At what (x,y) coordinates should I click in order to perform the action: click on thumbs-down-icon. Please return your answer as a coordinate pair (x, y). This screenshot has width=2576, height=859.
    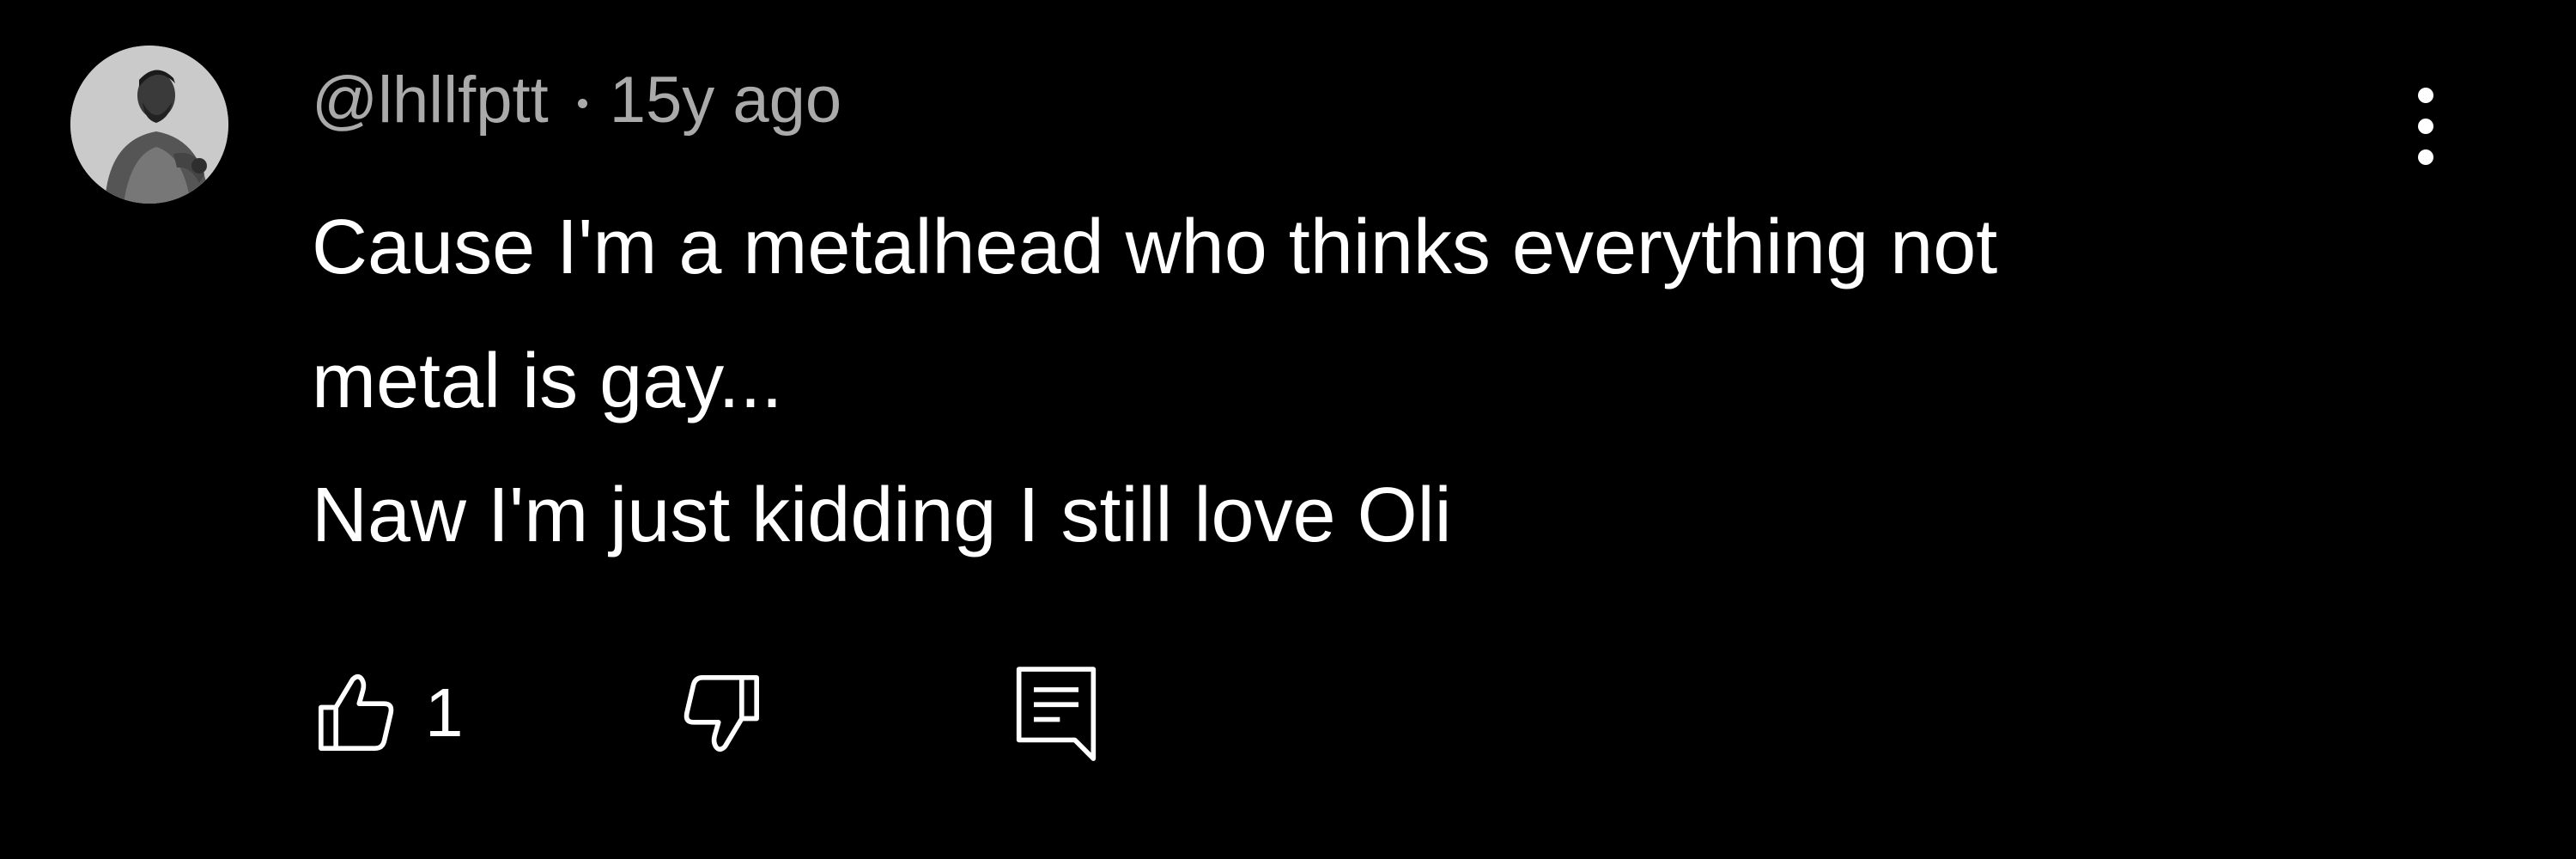
    Looking at the image, I should click on (721, 714).